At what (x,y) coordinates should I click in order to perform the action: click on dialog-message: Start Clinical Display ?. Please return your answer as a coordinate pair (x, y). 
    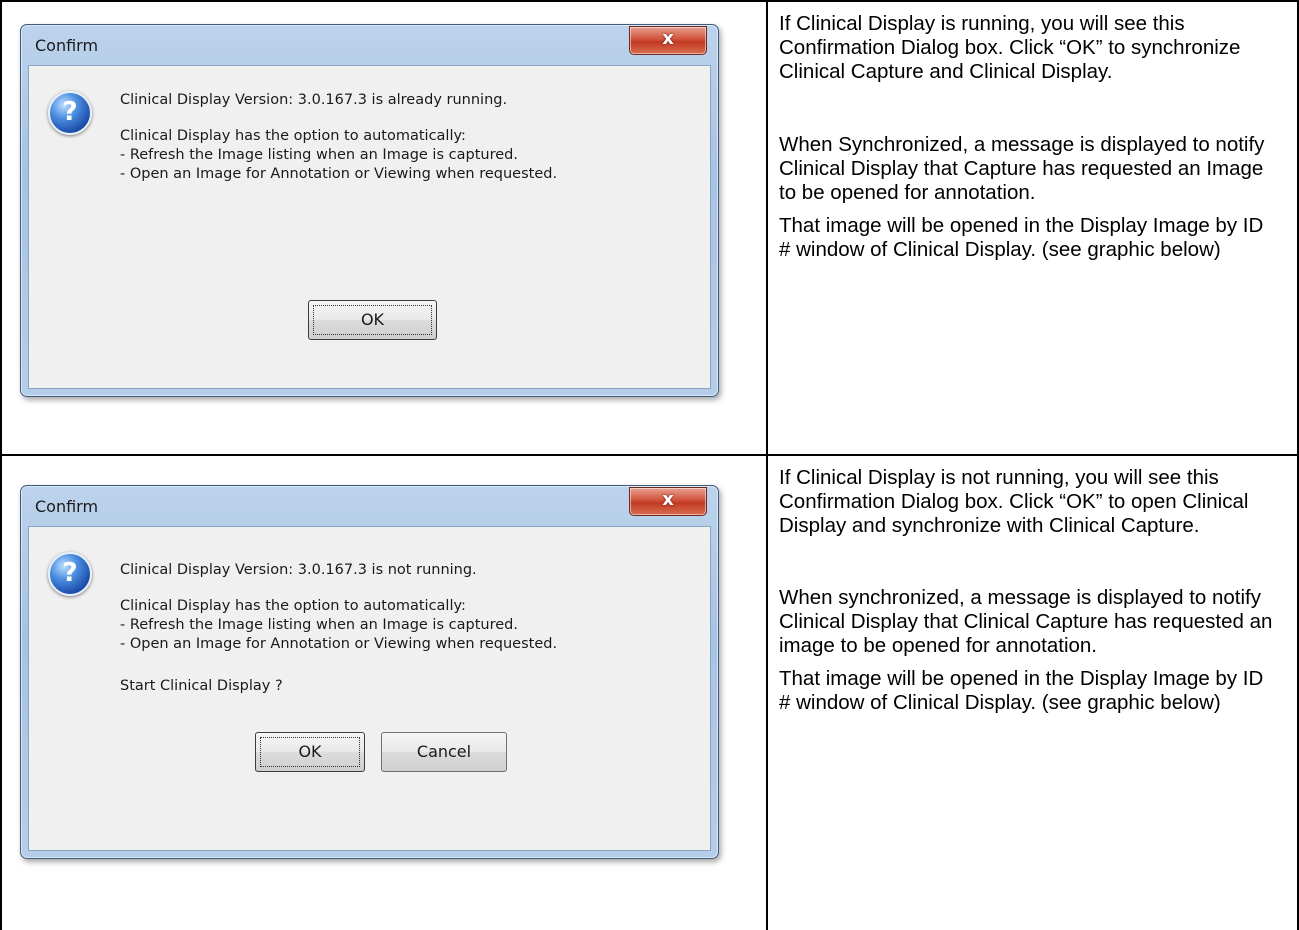
    Looking at the image, I should click on (201, 686).